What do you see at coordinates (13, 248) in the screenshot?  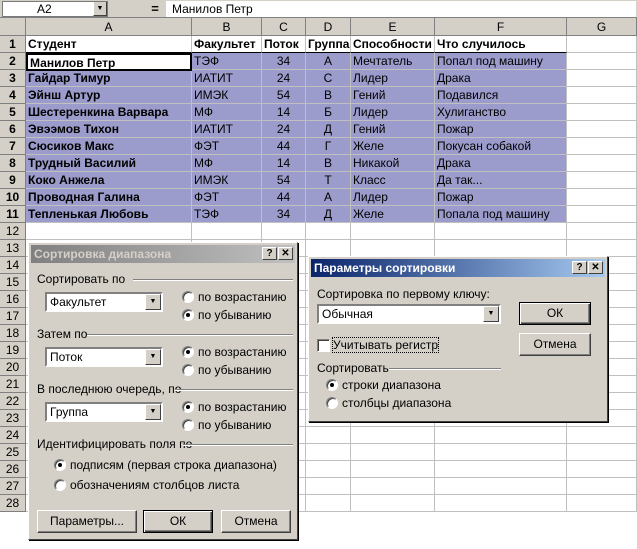 I see `row-header: 13` at bounding box center [13, 248].